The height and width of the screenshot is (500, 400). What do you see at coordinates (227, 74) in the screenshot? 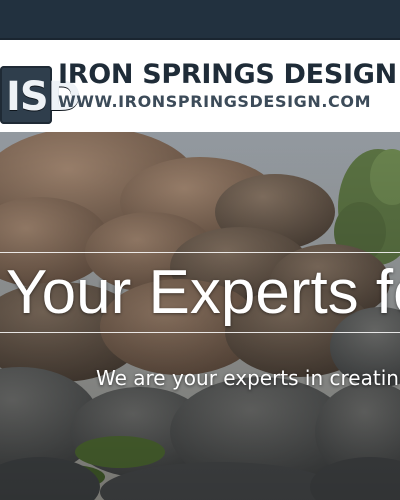
I see `company-name: IRON SPRINGS DESIGN` at bounding box center [227, 74].